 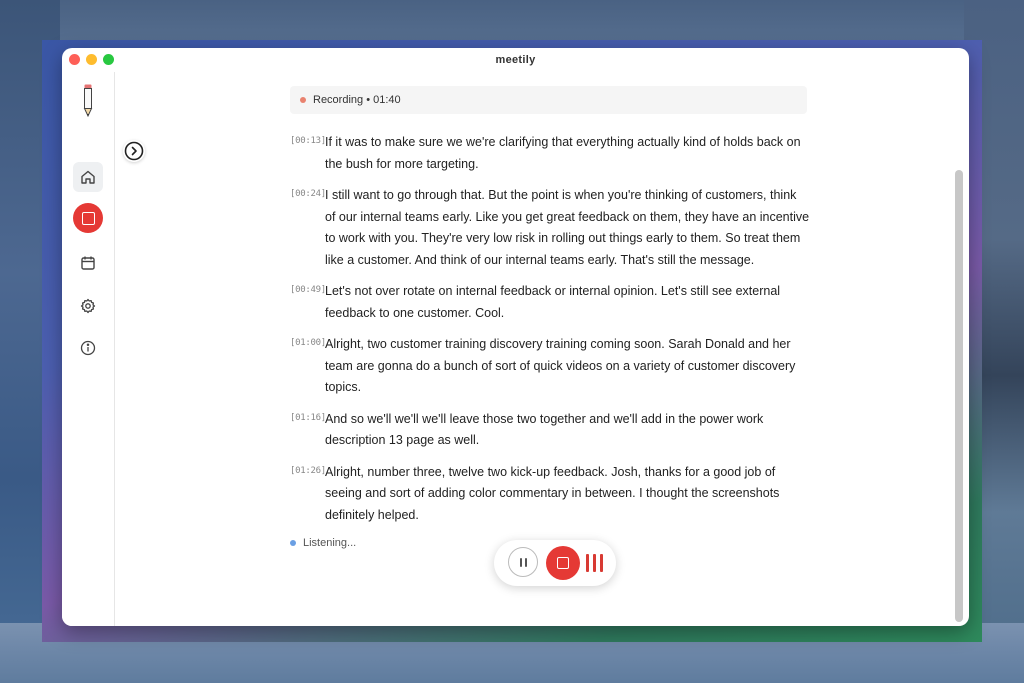 I want to click on pause-button, so click(x=523, y=562).